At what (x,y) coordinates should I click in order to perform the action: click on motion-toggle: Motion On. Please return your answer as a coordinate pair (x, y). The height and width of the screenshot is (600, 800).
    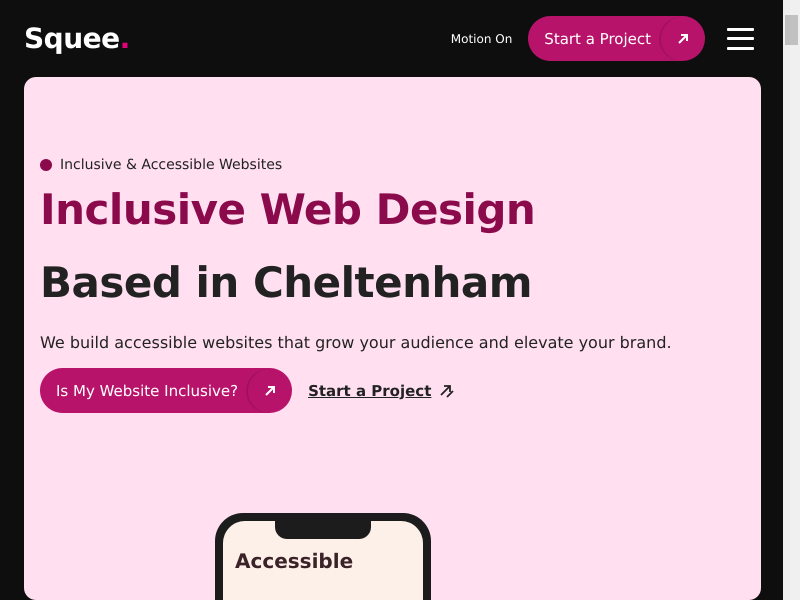
    Looking at the image, I should click on (481, 39).